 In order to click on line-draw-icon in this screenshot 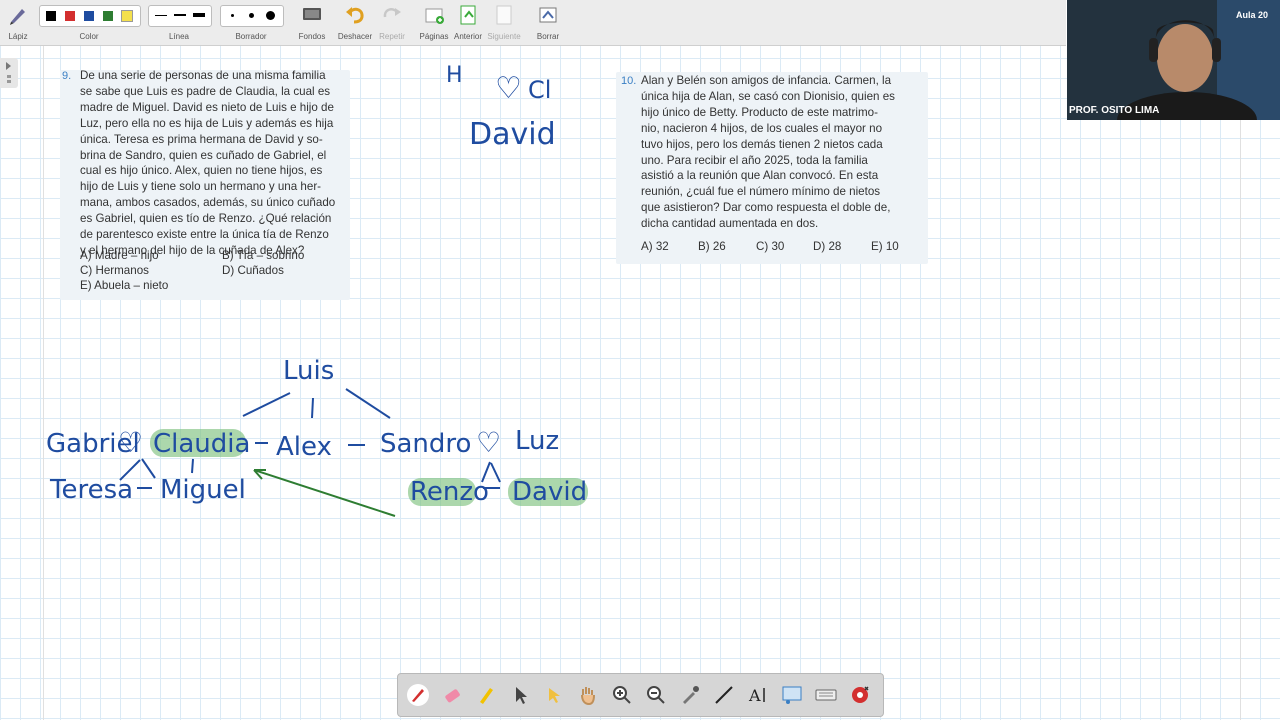, I will do `click(724, 695)`.